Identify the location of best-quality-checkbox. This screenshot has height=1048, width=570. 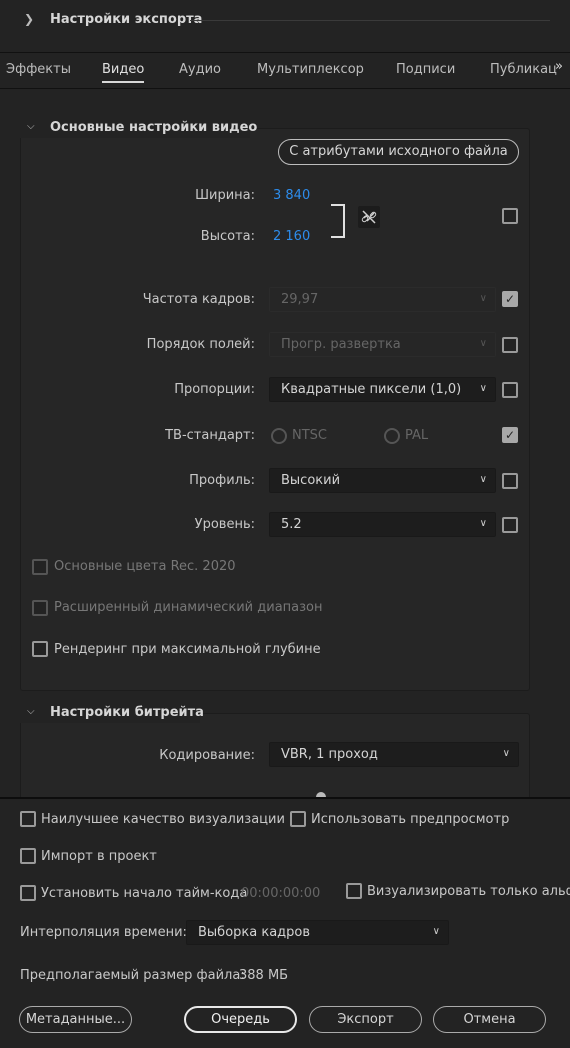
(28, 819).